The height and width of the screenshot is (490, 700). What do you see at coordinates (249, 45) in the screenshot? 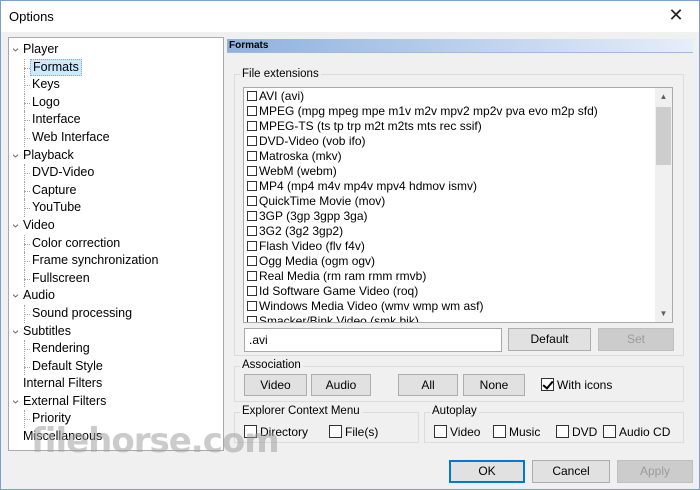
I see `panel-title: Formats` at bounding box center [249, 45].